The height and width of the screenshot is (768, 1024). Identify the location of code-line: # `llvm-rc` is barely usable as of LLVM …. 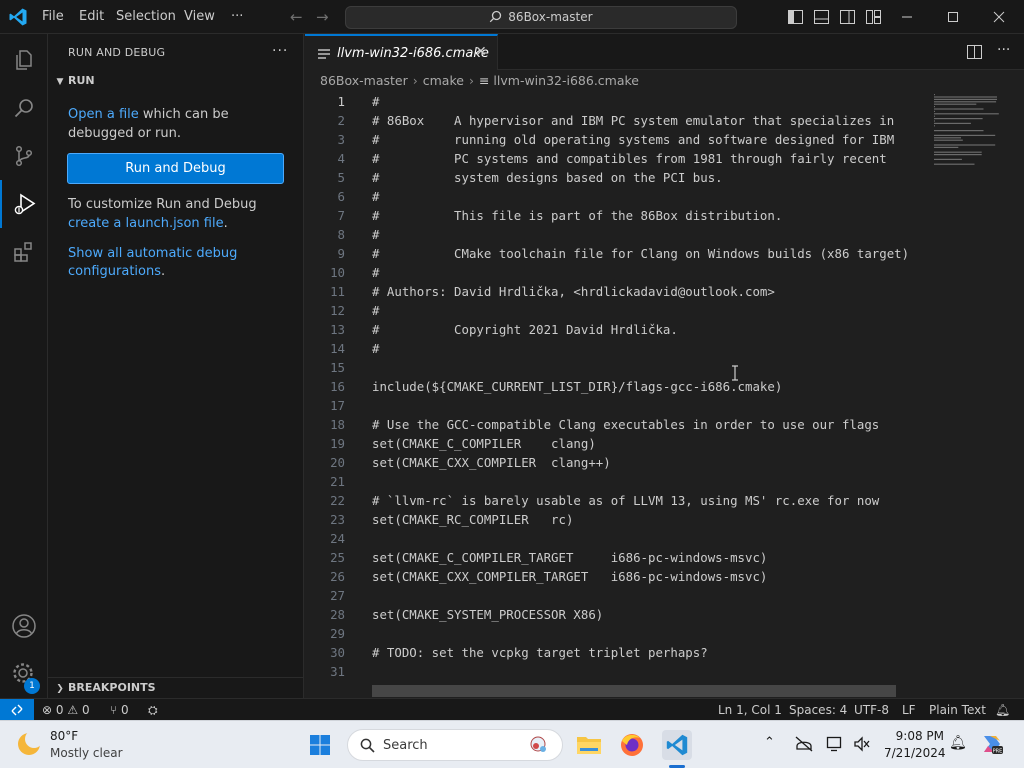
(625, 500).